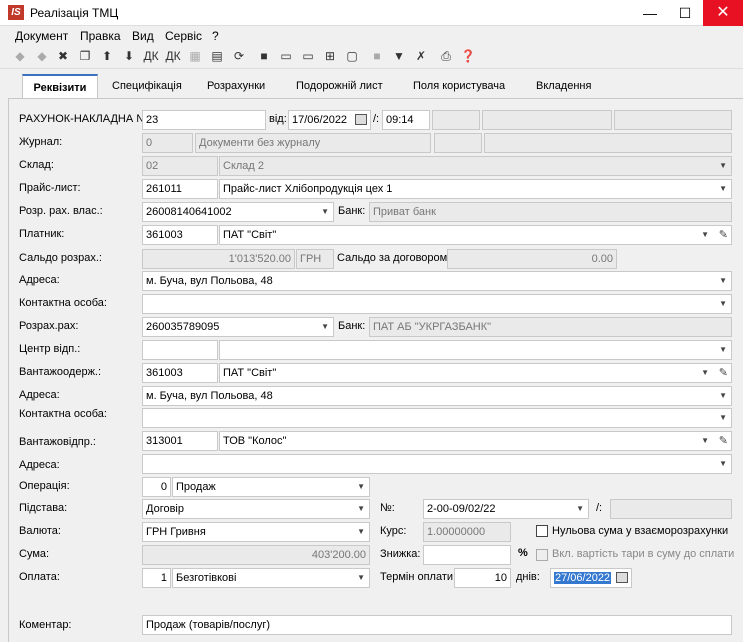 The height and width of the screenshot is (642, 743). What do you see at coordinates (63, 303) in the screenshot?
I see `contact-label: Контактна особа:` at bounding box center [63, 303].